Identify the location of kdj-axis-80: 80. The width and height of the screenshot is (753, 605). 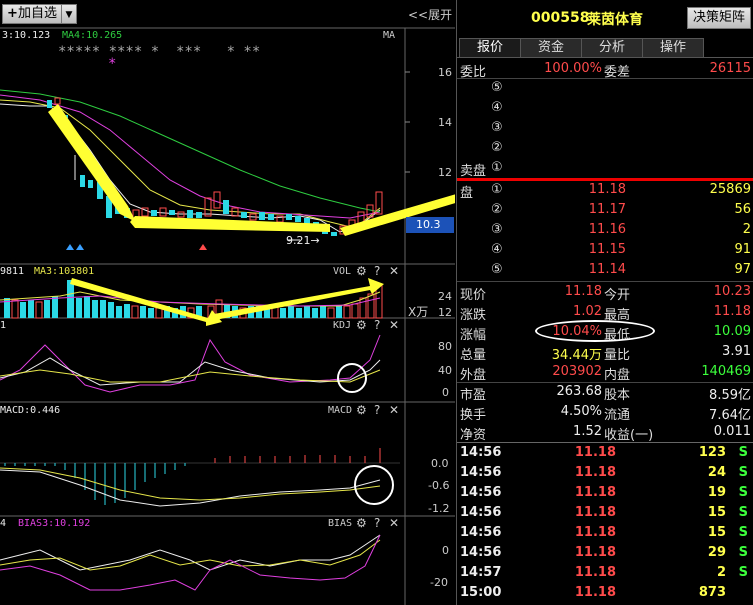
(445, 346).